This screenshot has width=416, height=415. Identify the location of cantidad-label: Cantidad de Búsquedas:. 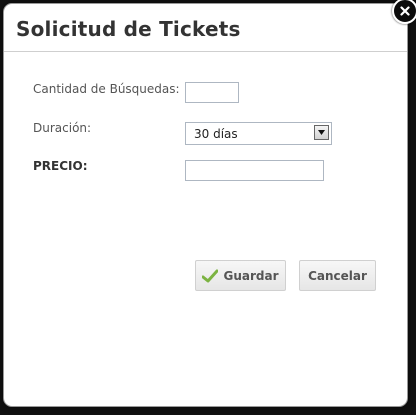
(106, 89).